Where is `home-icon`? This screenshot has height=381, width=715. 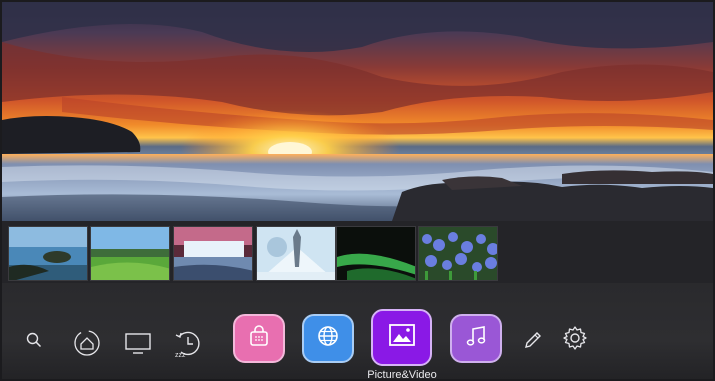
home-icon is located at coordinates (87, 343).